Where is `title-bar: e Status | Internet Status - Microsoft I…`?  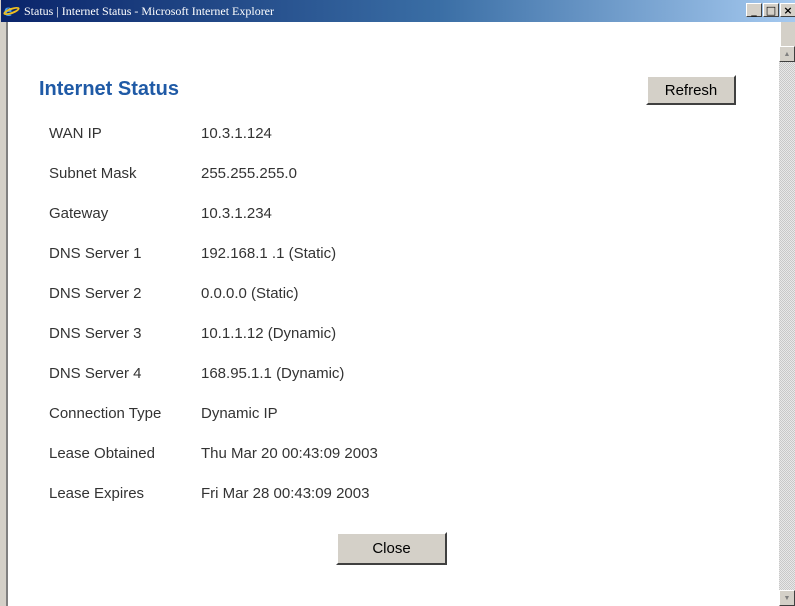
title-bar: e Status | Internet Status - Microsoft I… is located at coordinates (398, 11).